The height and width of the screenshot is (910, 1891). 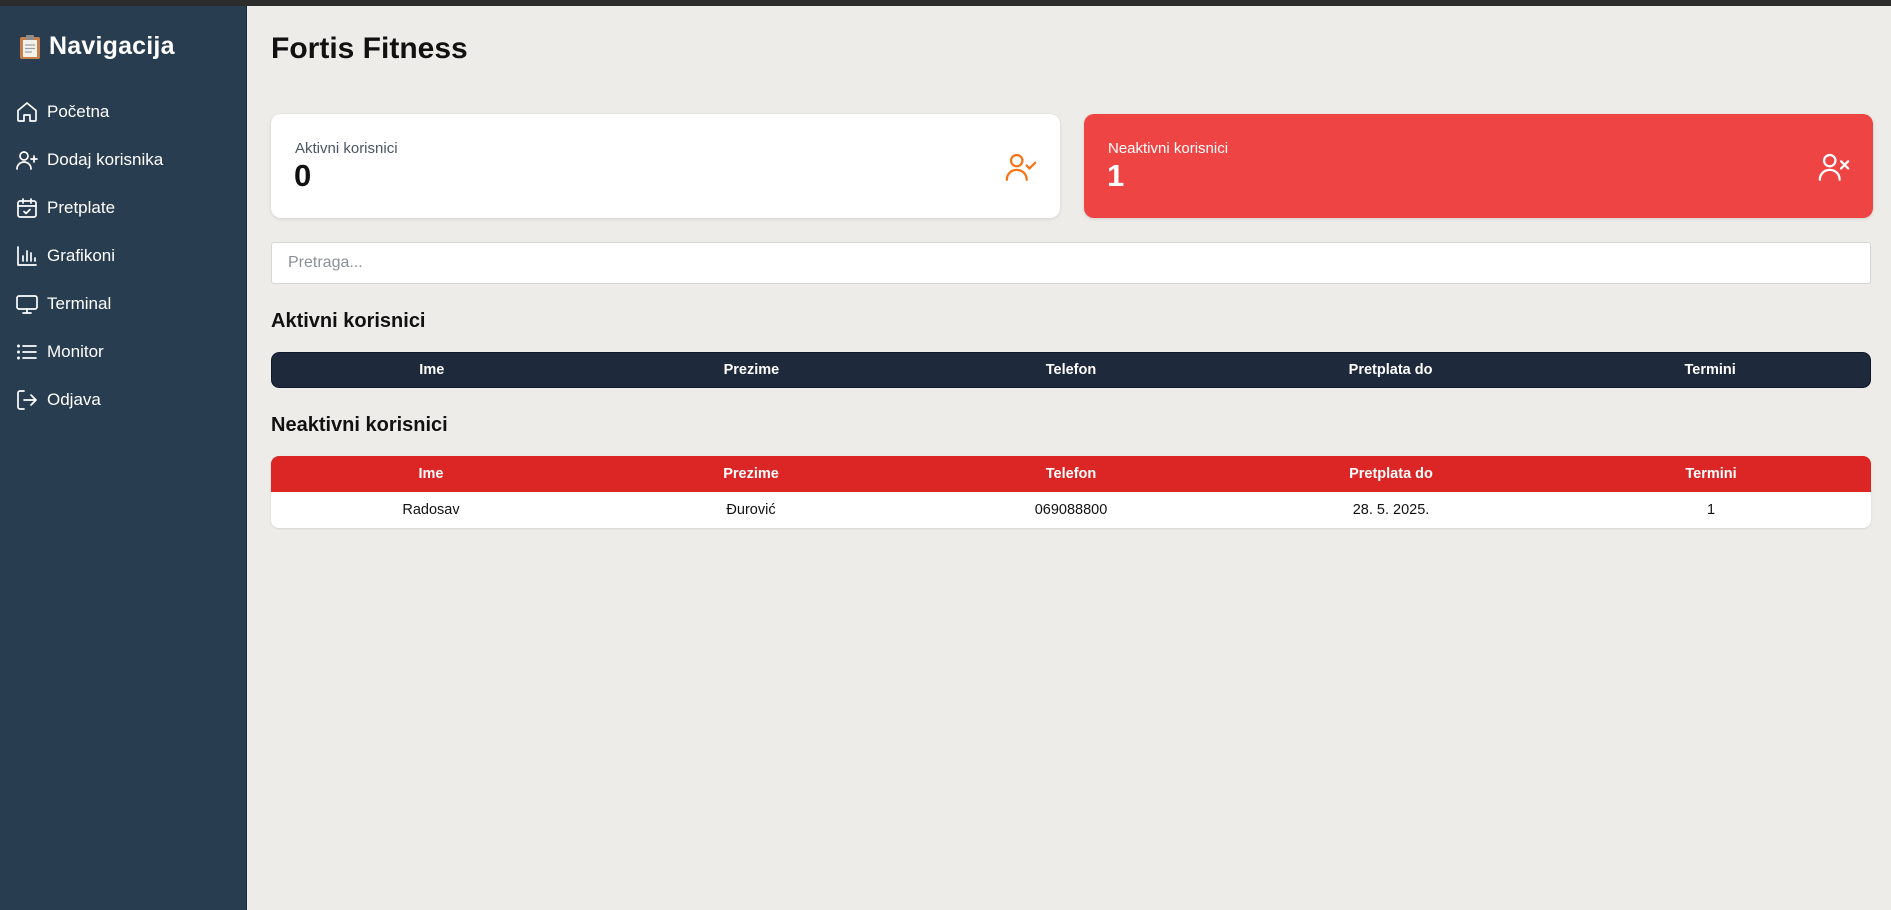 I want to click on cell-ime: Radosav, so click(x=431, y=510).